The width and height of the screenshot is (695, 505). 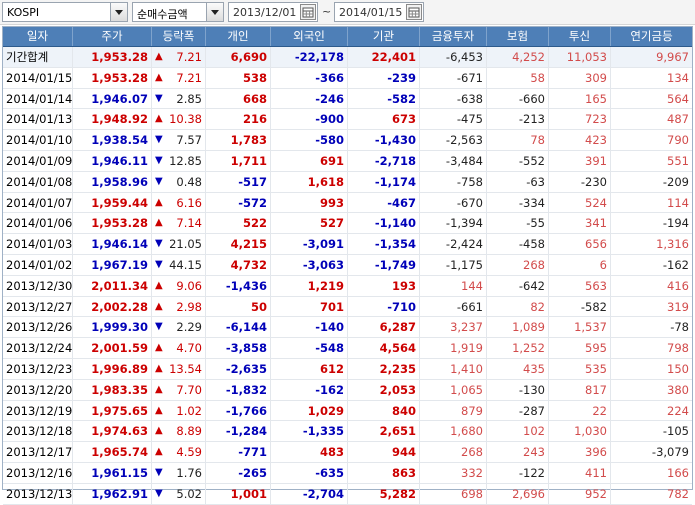 I want to click on investment-trust-cell: 391, so click(x=580, y=161).